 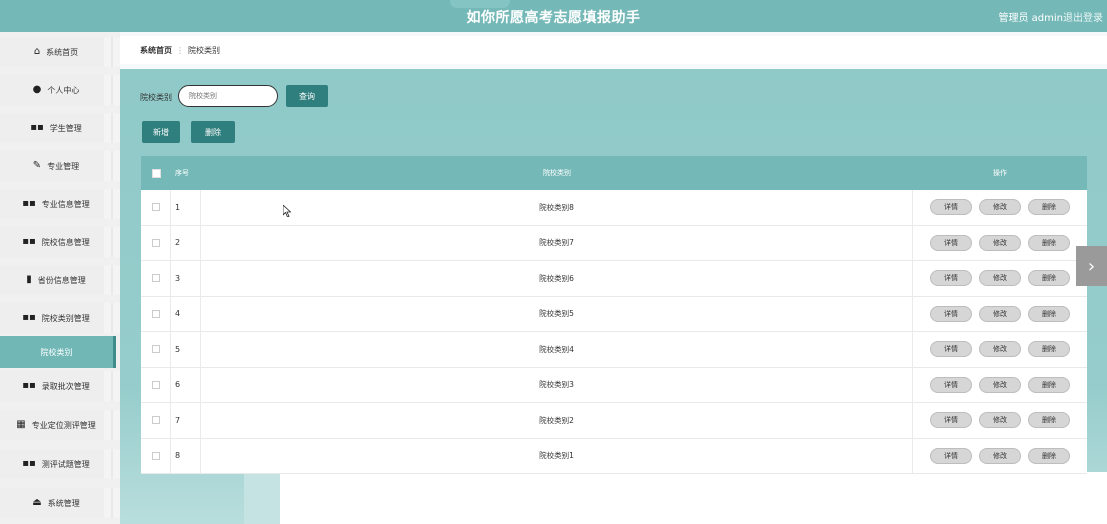 What do you see at coordinates (60, 128) in the screenshot?
I see `sidebar-item-students: ▪▪ 学生管理` at bounding box center [60, 128].